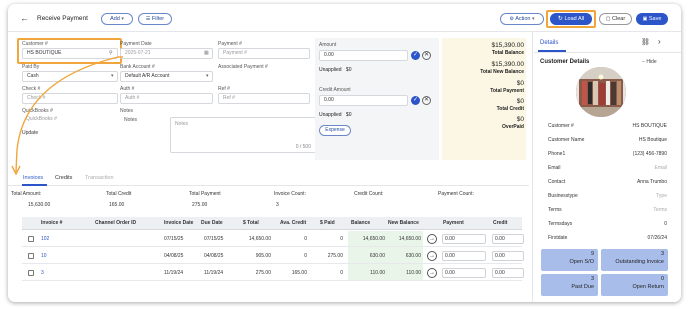  I want to click on stat-open-so: 9 Open S/O, so click(569, 260).